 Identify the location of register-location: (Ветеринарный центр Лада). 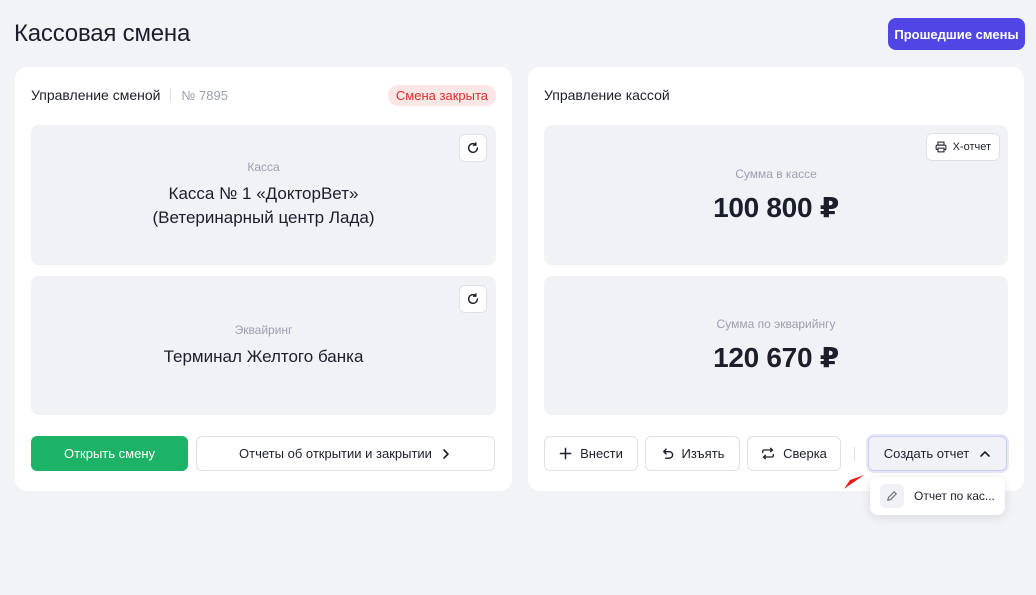
(263, 217).